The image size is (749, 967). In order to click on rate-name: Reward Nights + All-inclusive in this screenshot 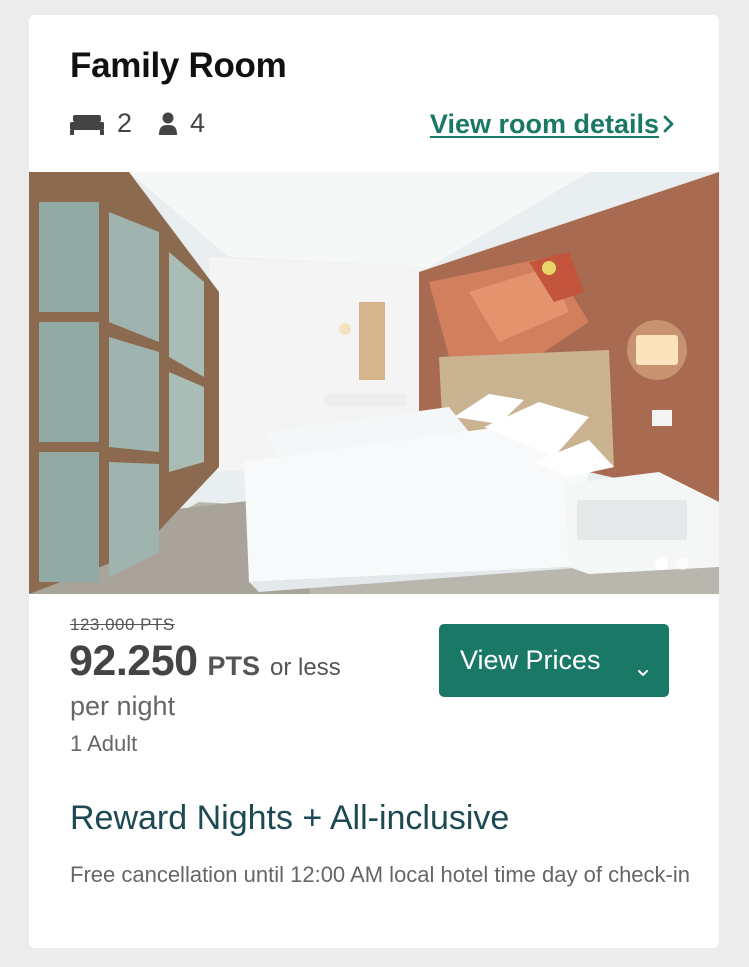, I will do `click(290, 818)`.